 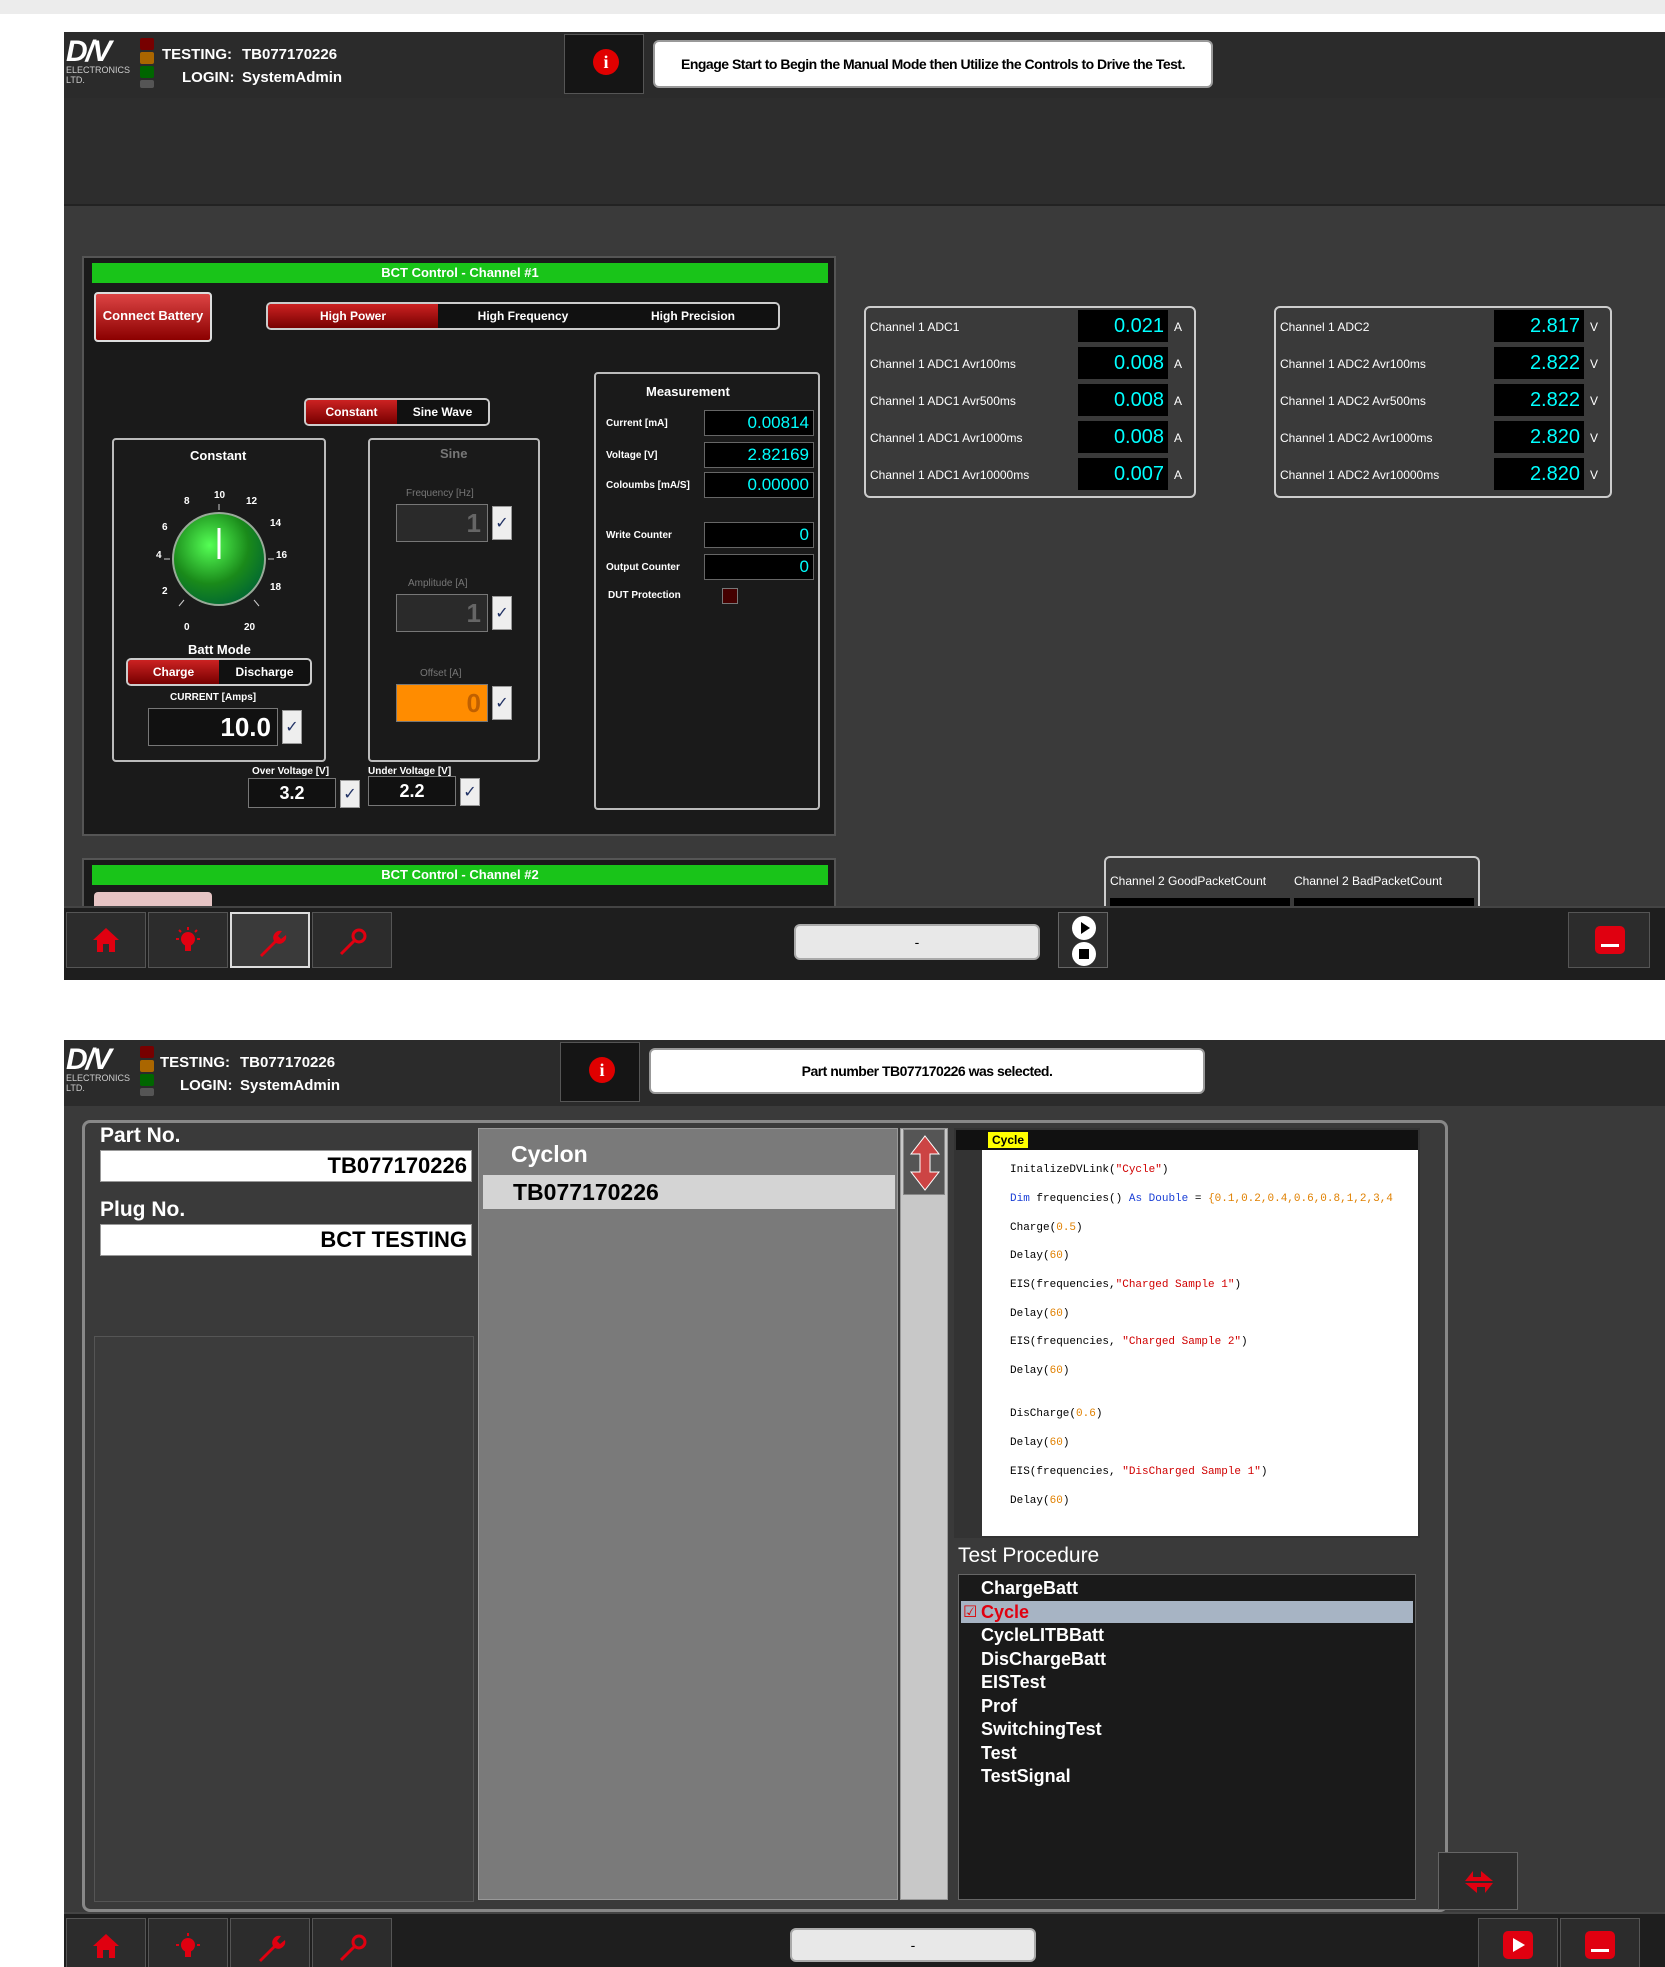 What do you see at coordinates (1187, 1611) in the screenshot?
I see `procedure-item: ☑ Cycle` at bounding box center [1187, 1611].